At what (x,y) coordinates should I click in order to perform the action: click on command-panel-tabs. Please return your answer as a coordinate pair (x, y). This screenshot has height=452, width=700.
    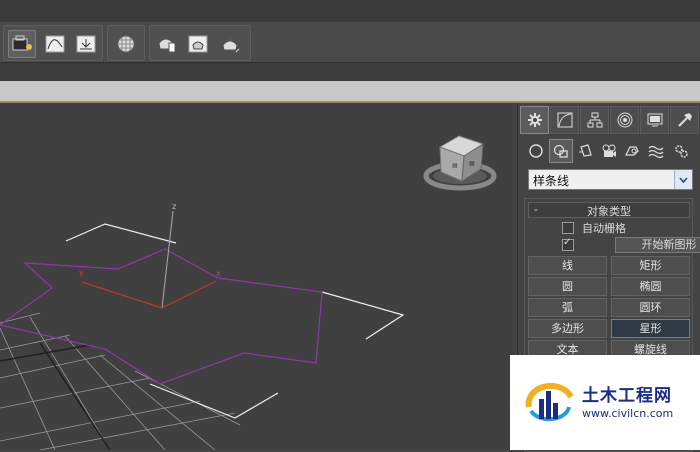
    Looking at the image, I should click on (610, 119).